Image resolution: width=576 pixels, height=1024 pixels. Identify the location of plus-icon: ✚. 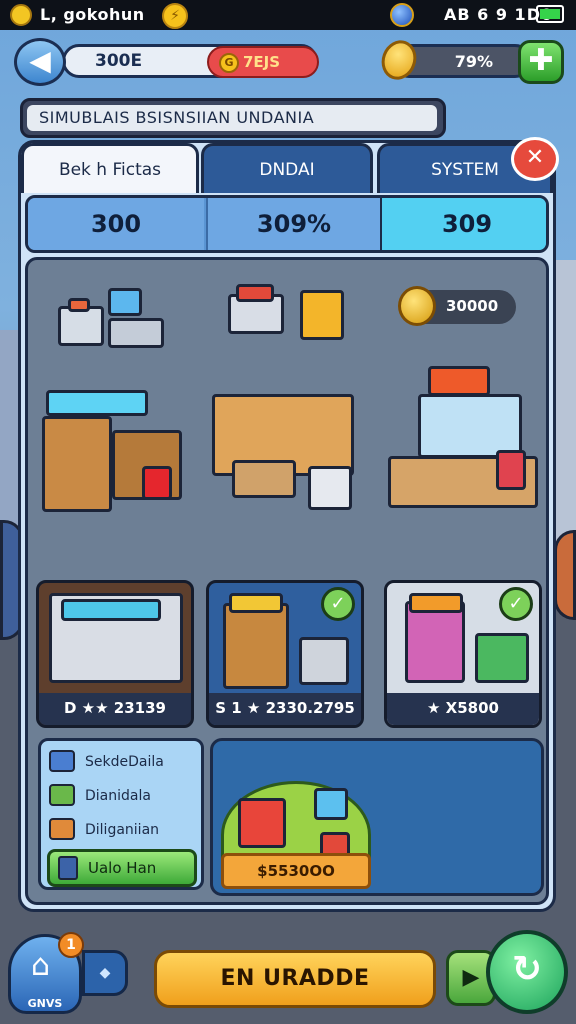
(541, 60).